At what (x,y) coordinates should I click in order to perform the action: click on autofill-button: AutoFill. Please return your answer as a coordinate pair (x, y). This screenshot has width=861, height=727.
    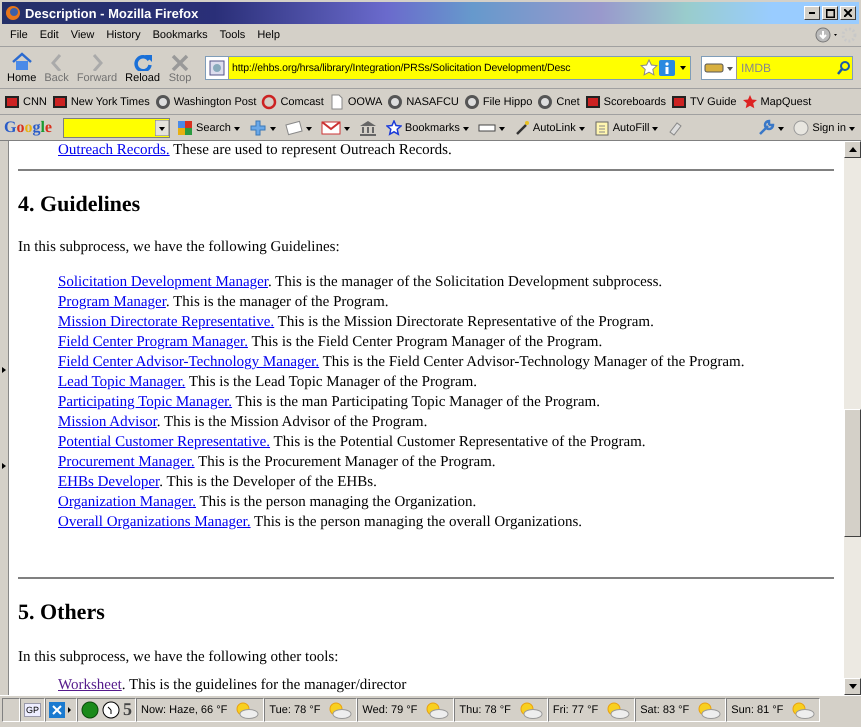
    Looking at the image, I should click on (626, 128).